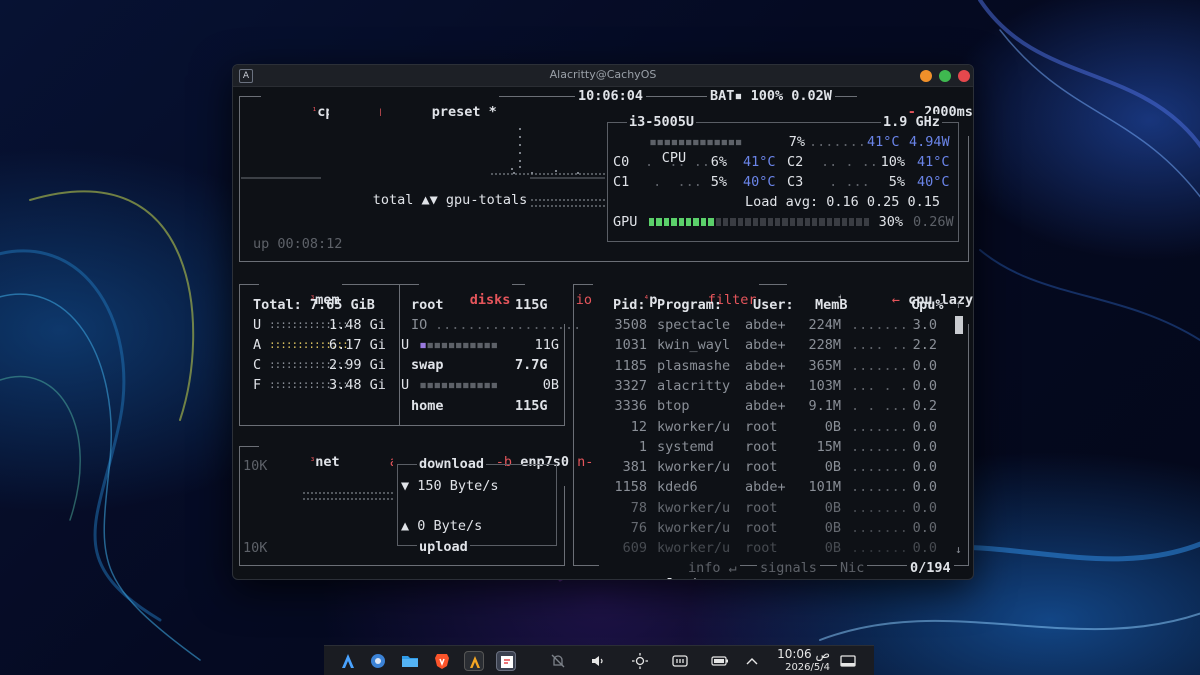 The width and height of the screenshot is (1200, 675). What do you see at coordinates (630, 365) in the screenshot?
I see `proc-cell-pid: 1185` at bounding box center [630, 365].